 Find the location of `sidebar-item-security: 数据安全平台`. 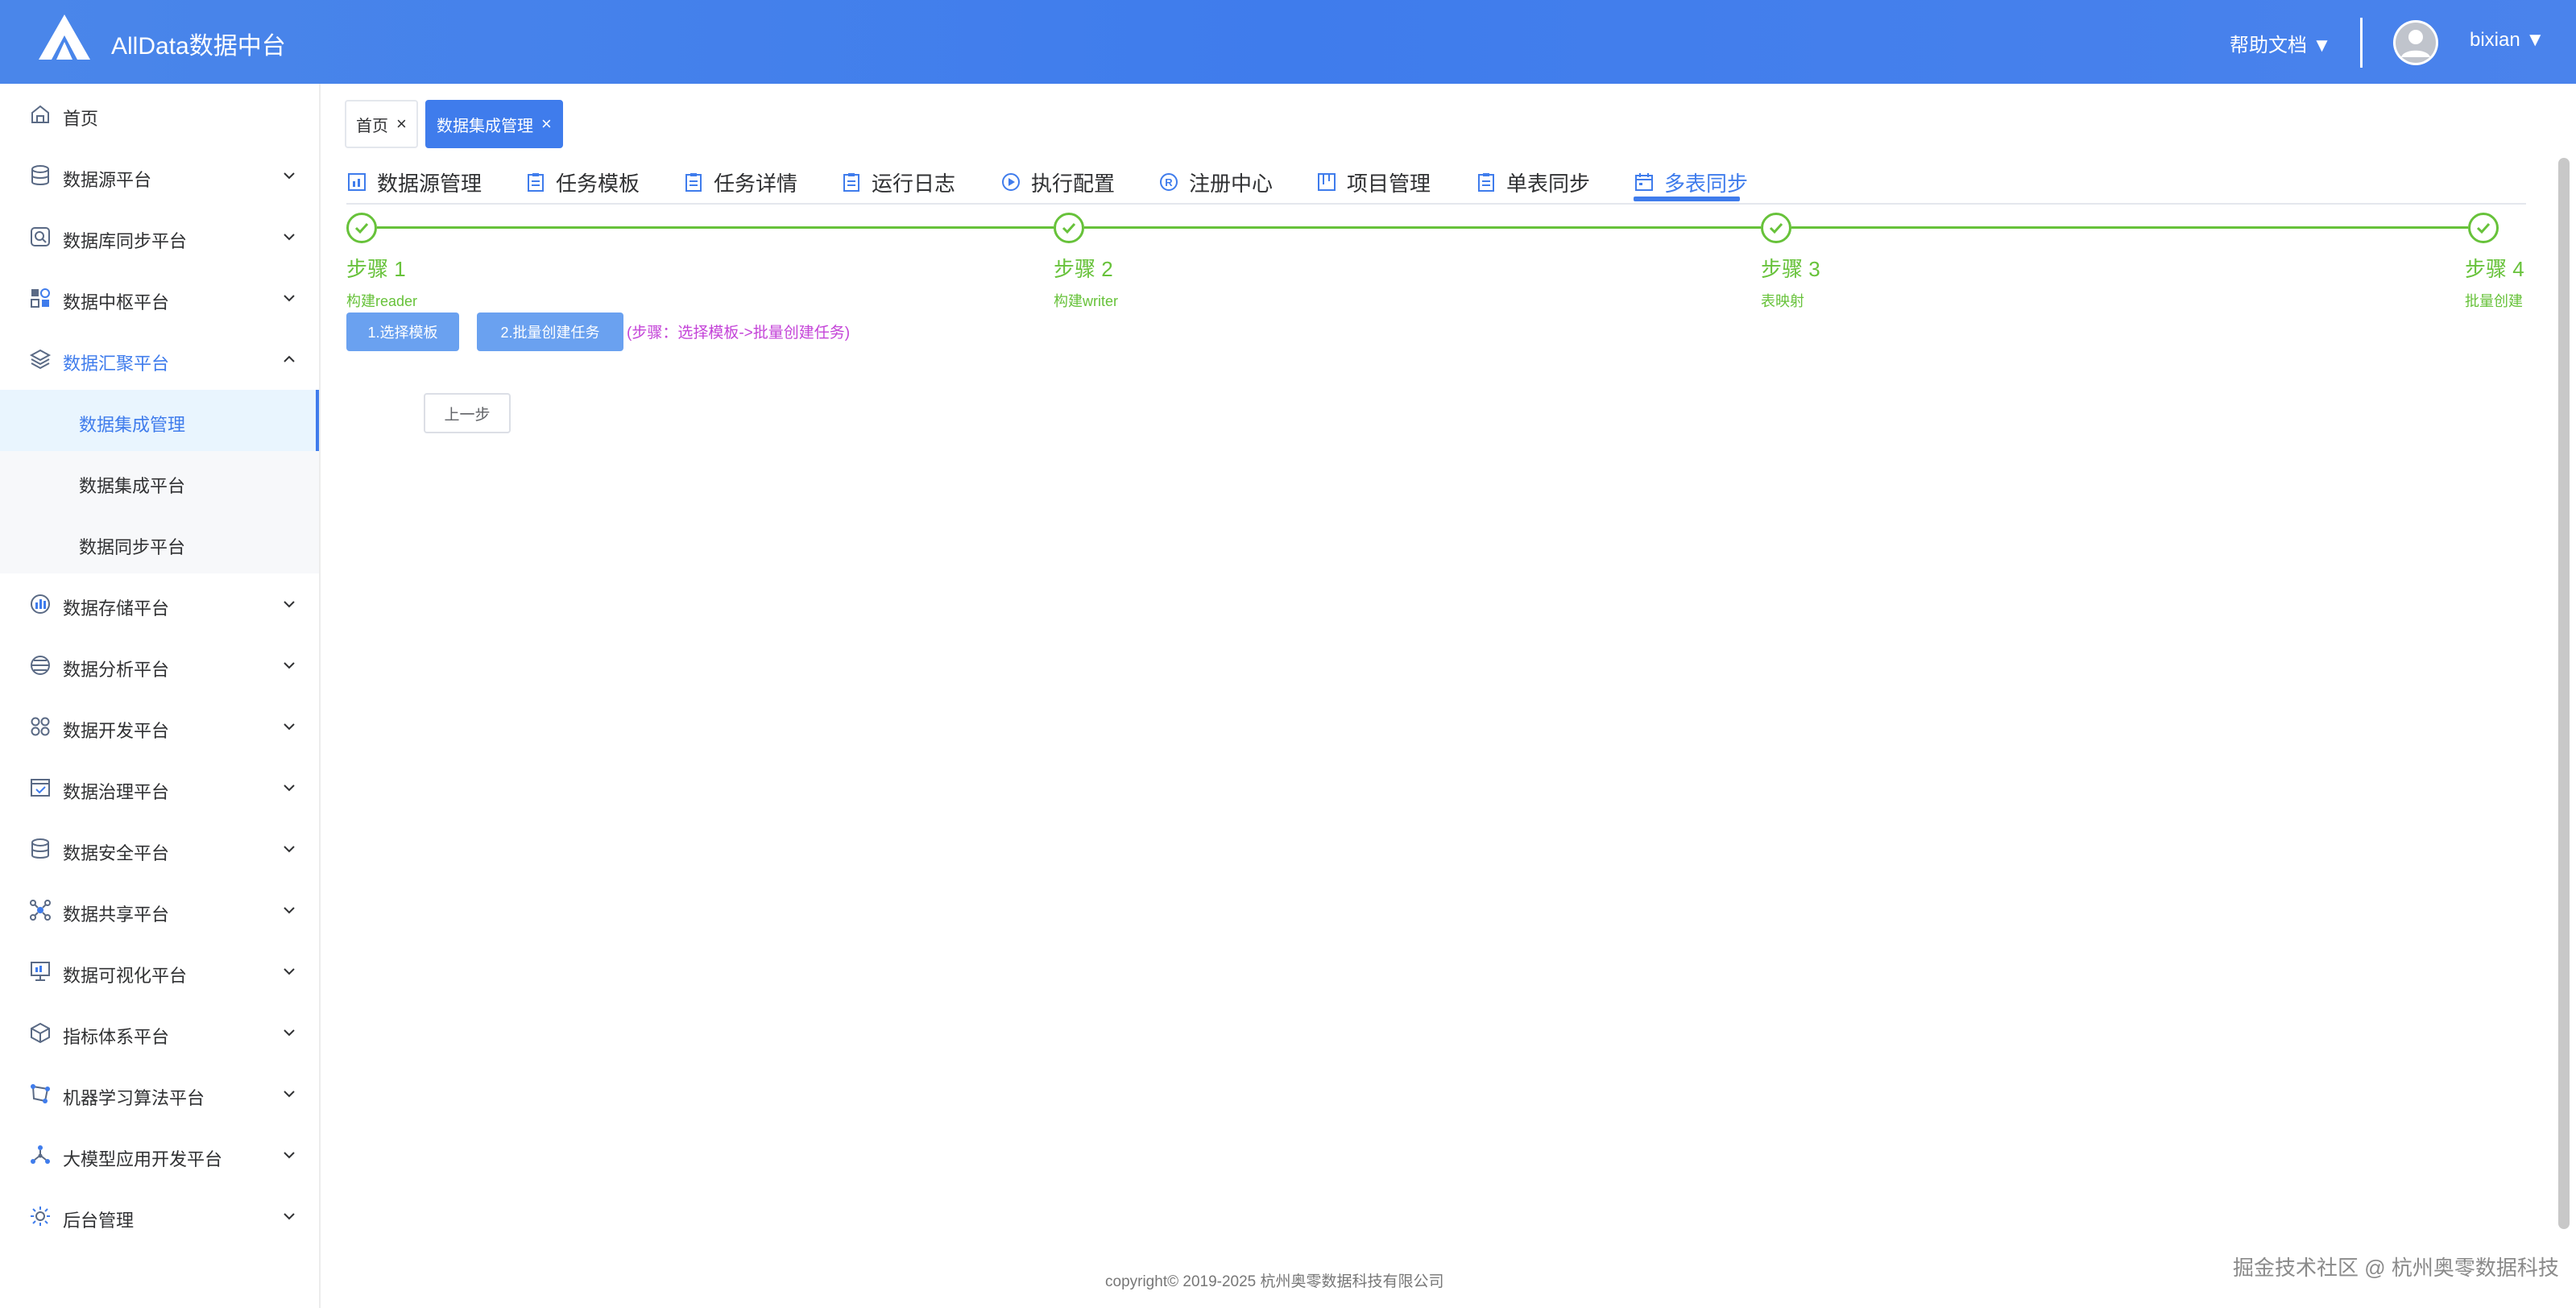

sidebar-item-security: 数据安全平台 is located at coordinates (159, 849).